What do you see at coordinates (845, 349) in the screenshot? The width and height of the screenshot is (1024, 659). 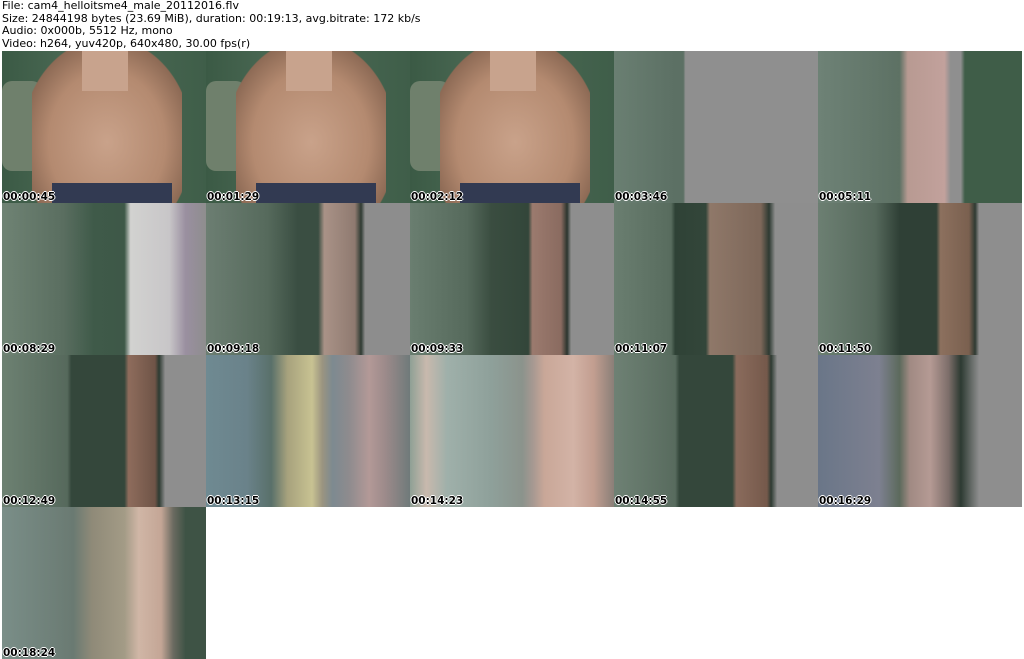 I see `timestamp-label: 00:11:50` at bounding box center [845, 349].